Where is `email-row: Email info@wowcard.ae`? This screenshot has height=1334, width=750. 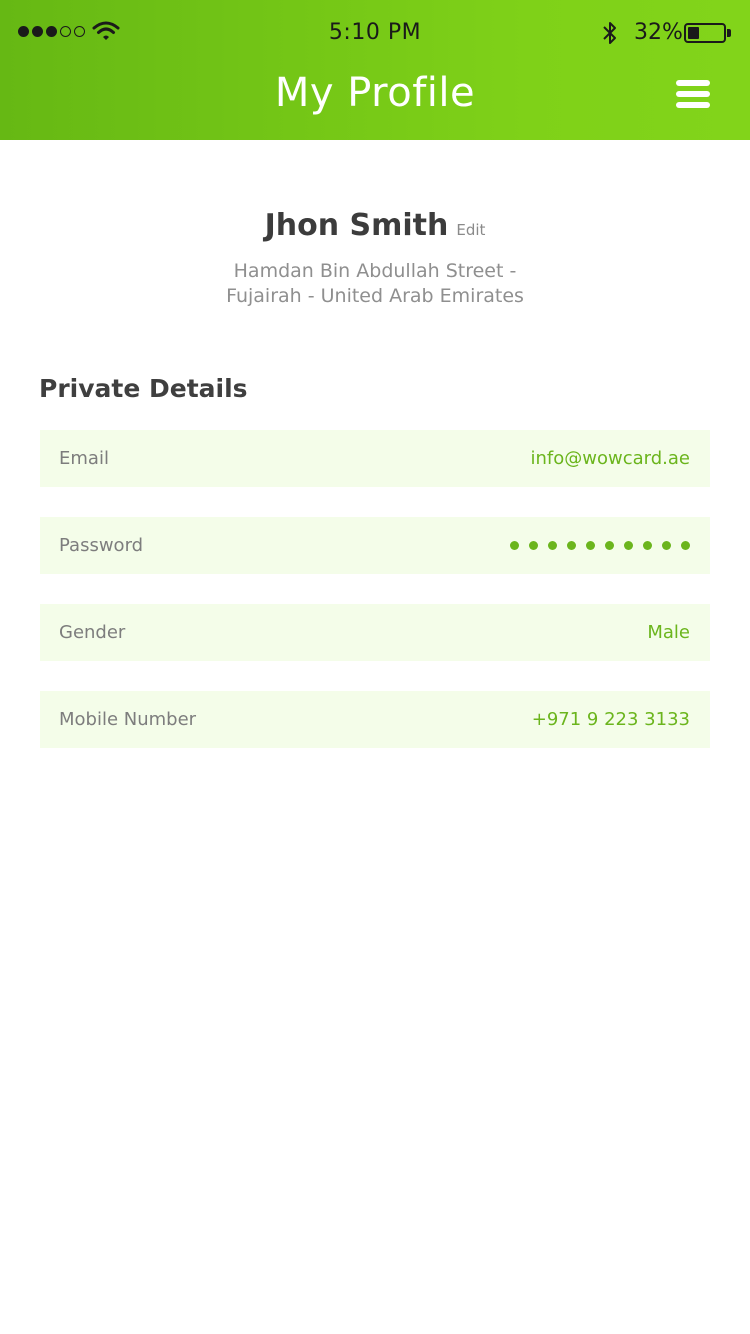 email-row: Email info@wowcard.ae is located at coordinates (375, 458).